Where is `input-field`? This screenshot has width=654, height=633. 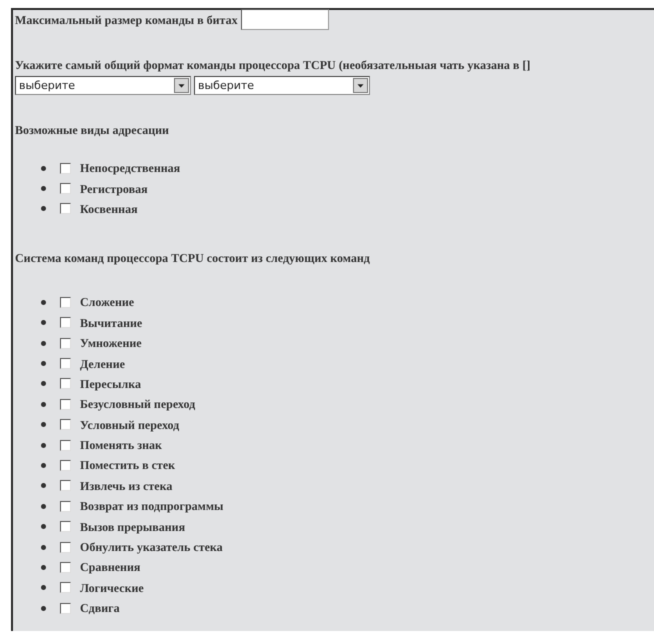
input-field is located at coordinates (284, 19).